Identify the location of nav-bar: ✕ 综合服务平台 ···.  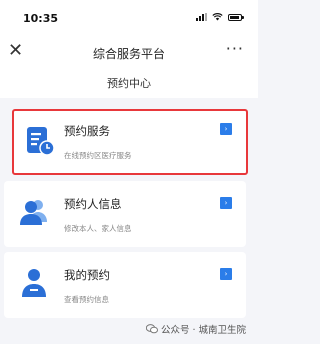
(129, 53).